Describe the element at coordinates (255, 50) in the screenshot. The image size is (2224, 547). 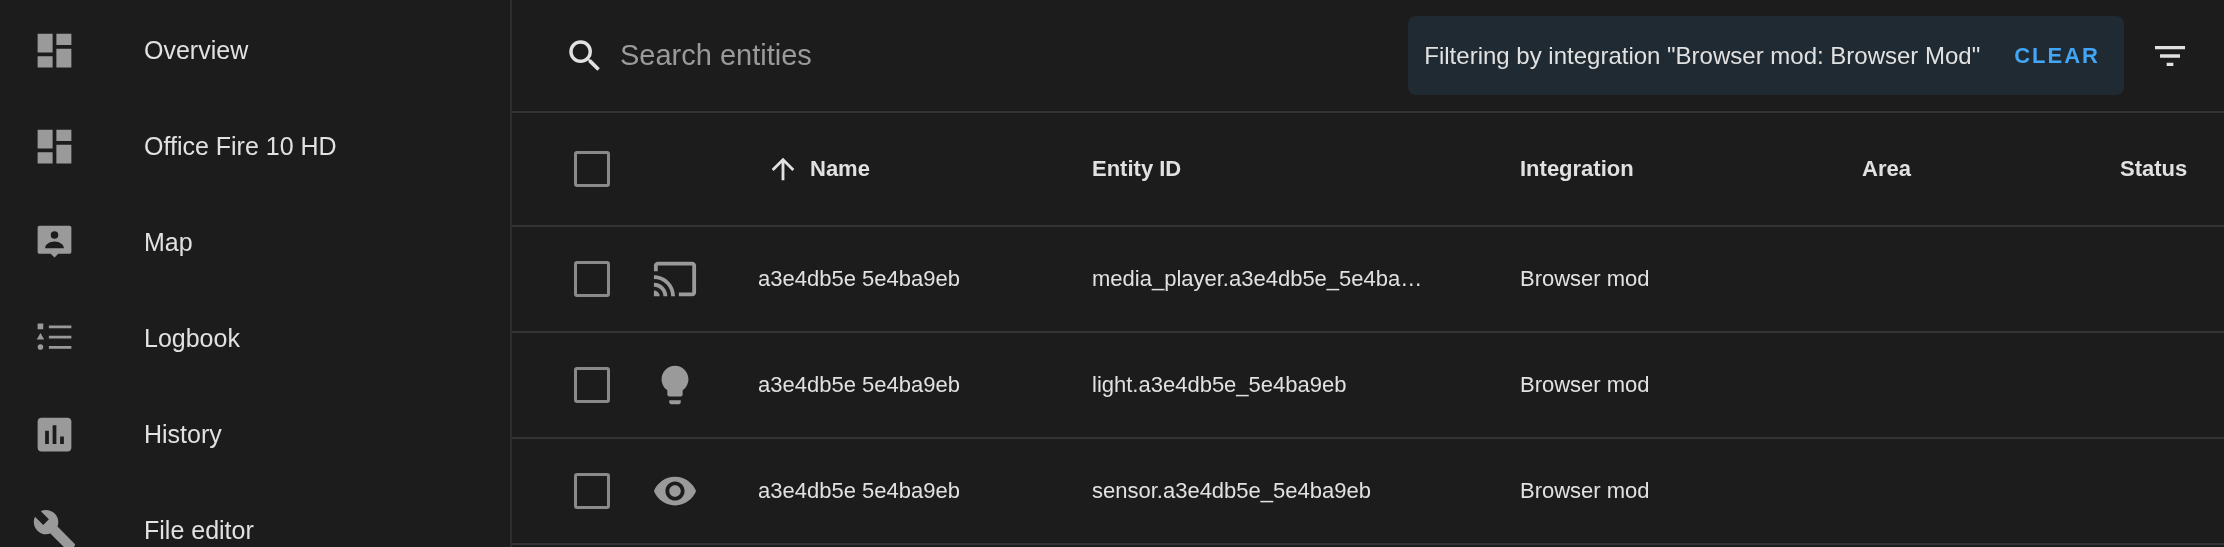
I see `sidebar-item: Overview` at that location.